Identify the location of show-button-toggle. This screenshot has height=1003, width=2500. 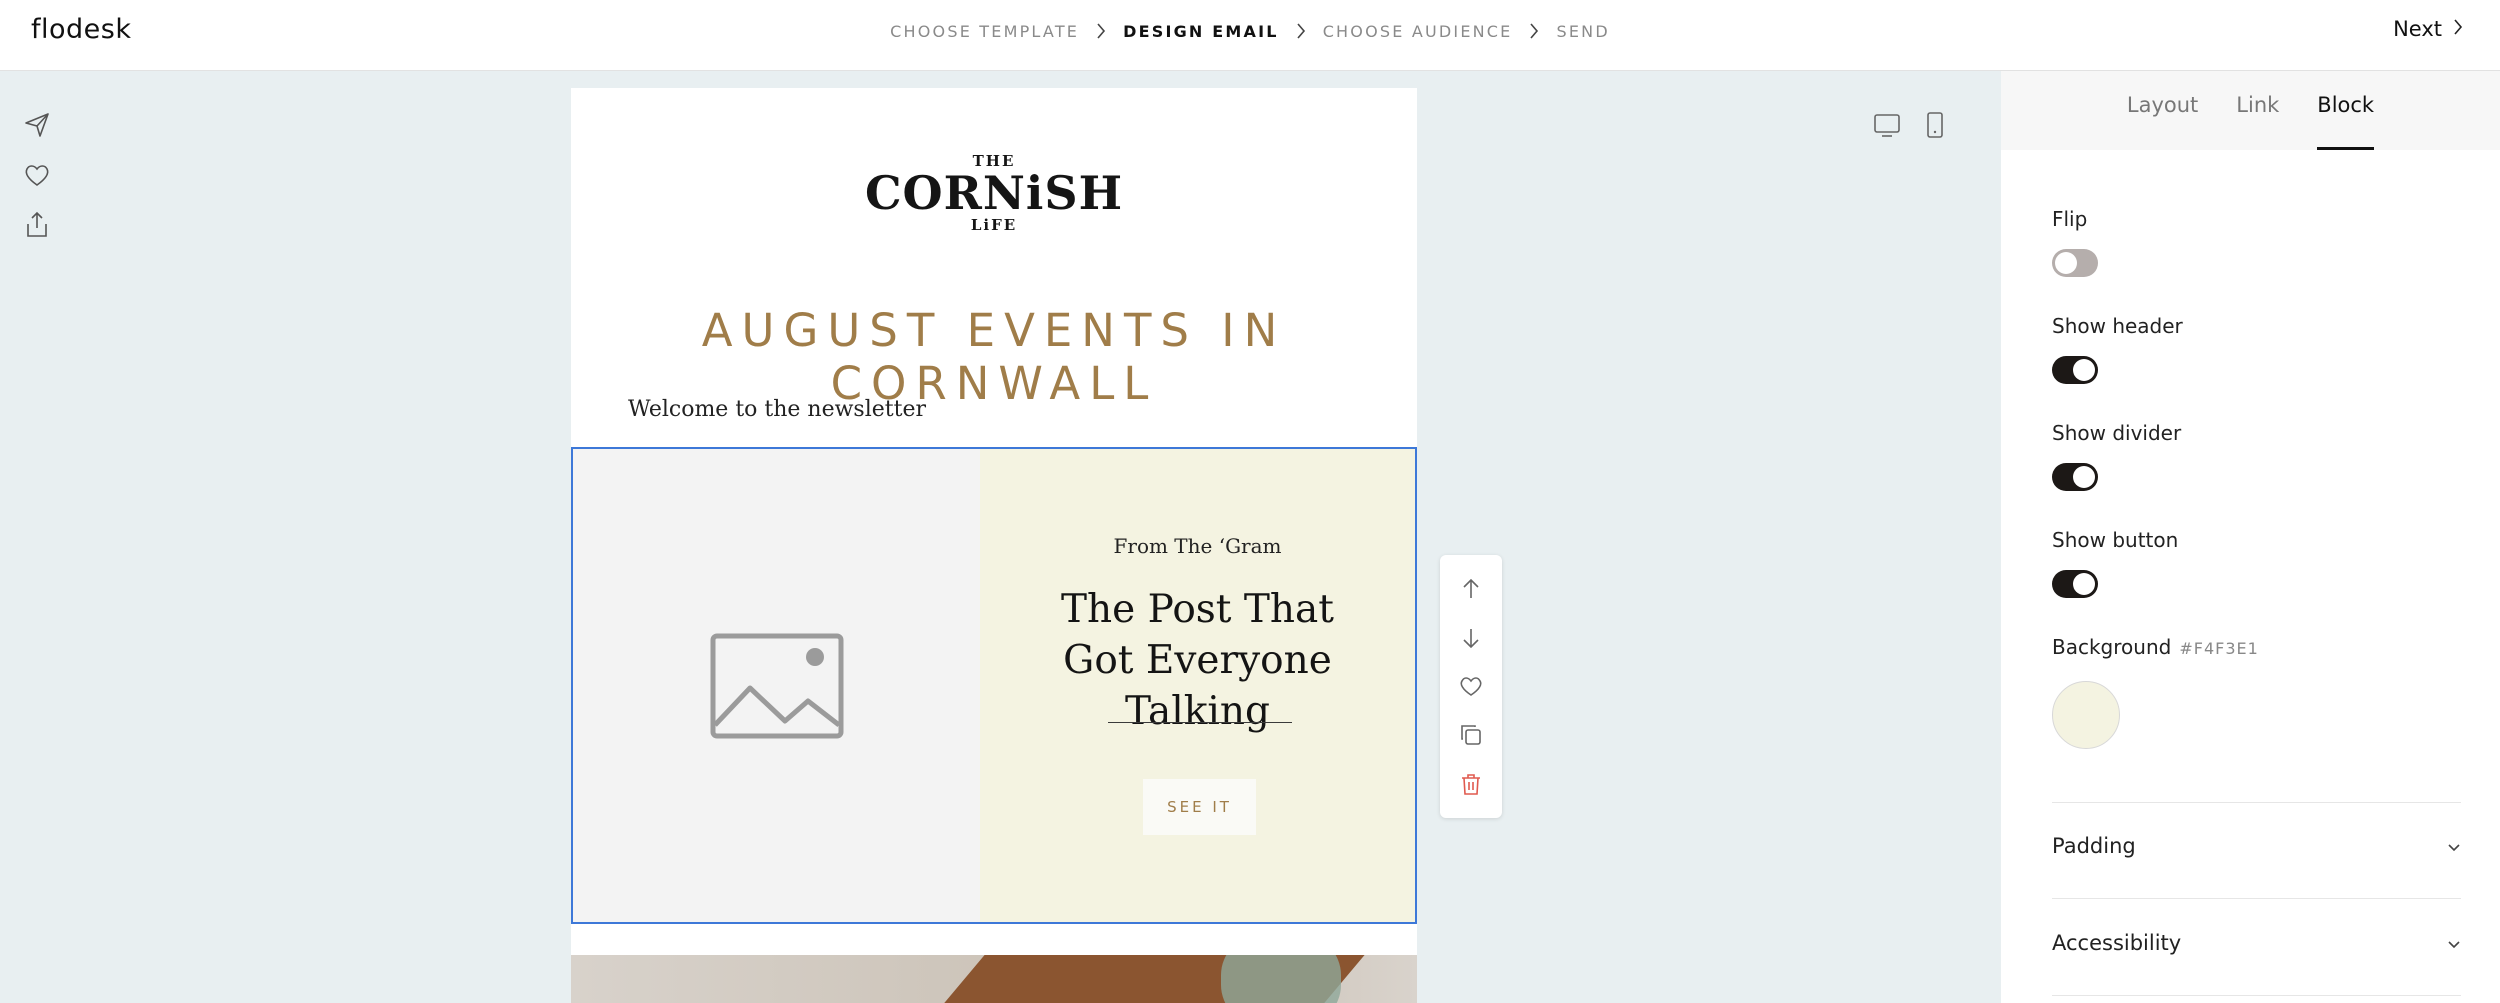
(2075, 584).